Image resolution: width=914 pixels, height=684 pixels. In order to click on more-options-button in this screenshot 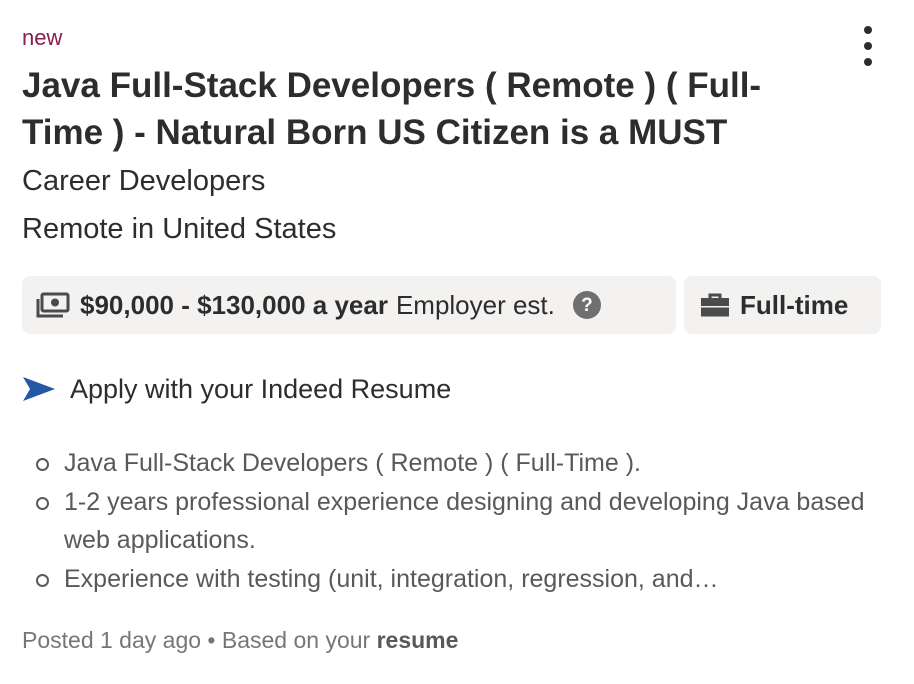, I will do `click(868, 46)`.